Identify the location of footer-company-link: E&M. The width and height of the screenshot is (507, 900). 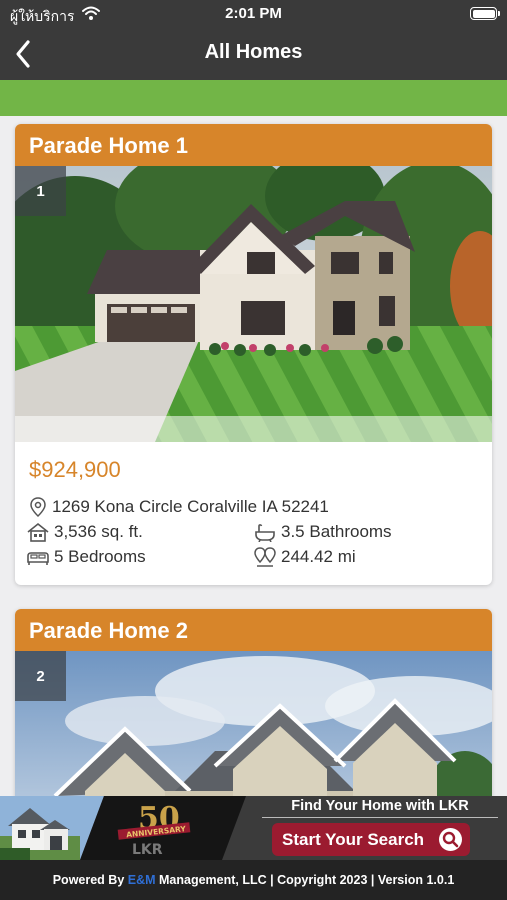
(142, 880).